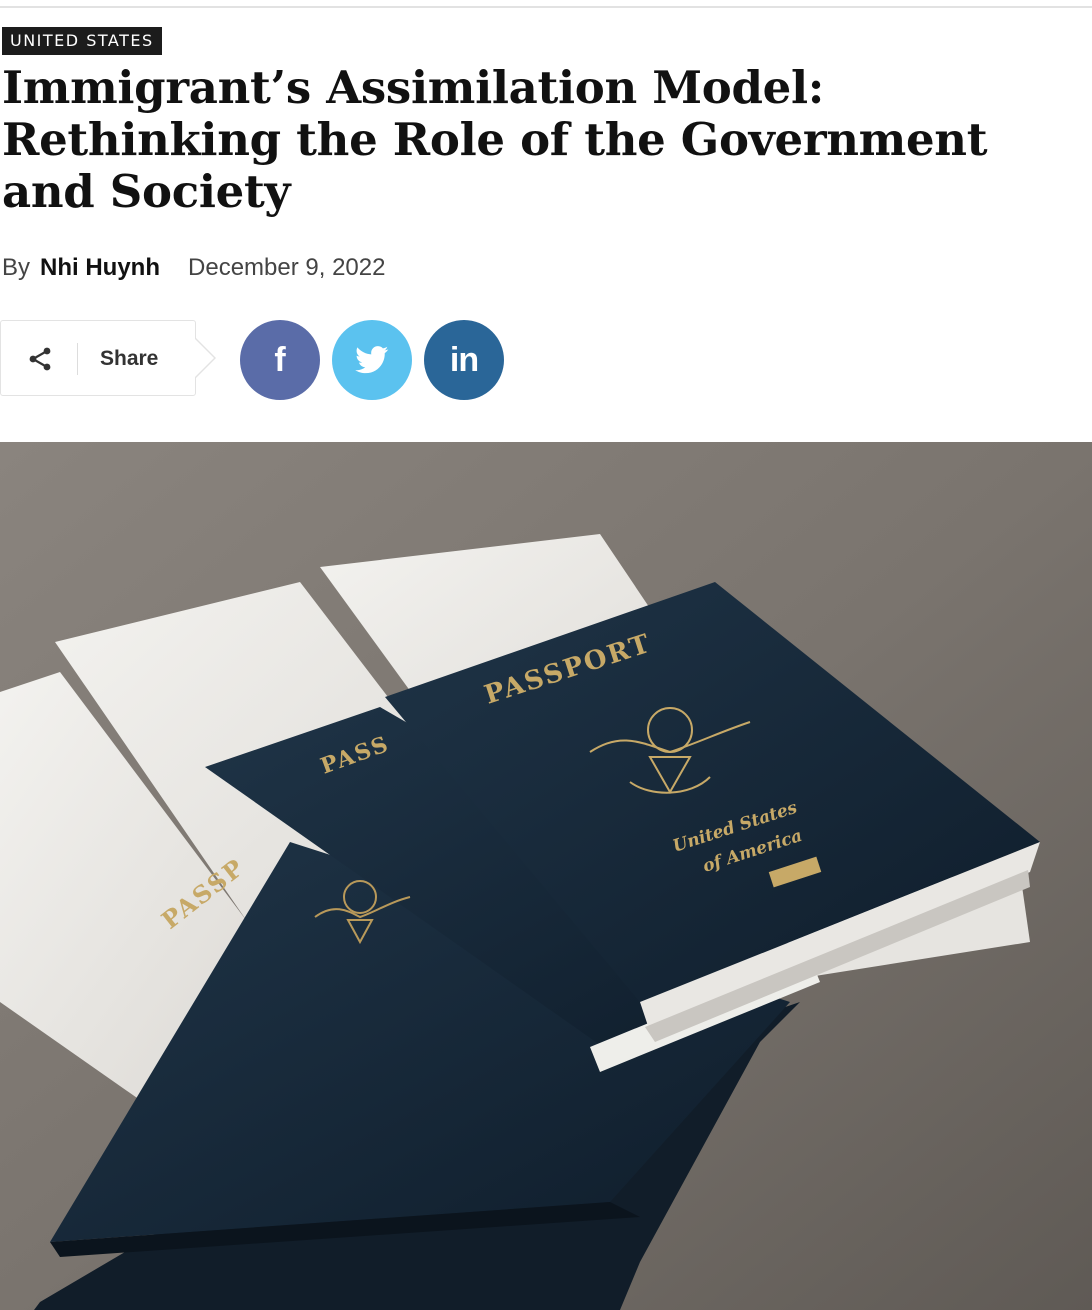 The image size is (1092, 1310). Describe the element at coordinates (287, 267) in the screenshot. I see `publish-date: December 9, 2022` at that location.